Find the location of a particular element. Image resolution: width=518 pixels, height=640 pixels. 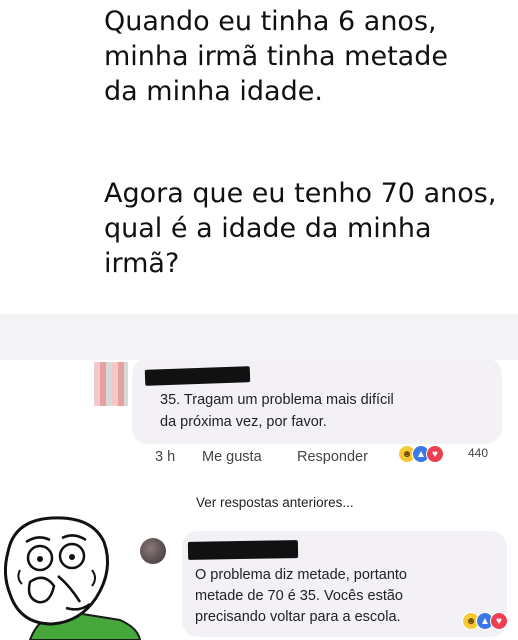

comment-line: precisando voltar para a escola. is located at coordinates (298, 617).